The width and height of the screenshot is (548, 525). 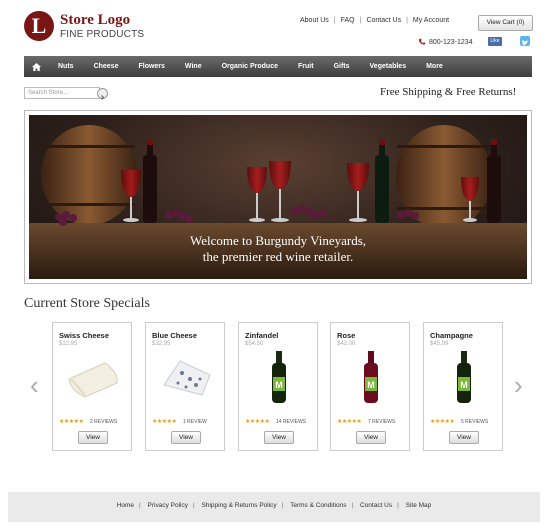 What do you see at coordinates (314, 20) in the screenshot?
I see `about-us-link: About Us` at bounding box center [314, 20].